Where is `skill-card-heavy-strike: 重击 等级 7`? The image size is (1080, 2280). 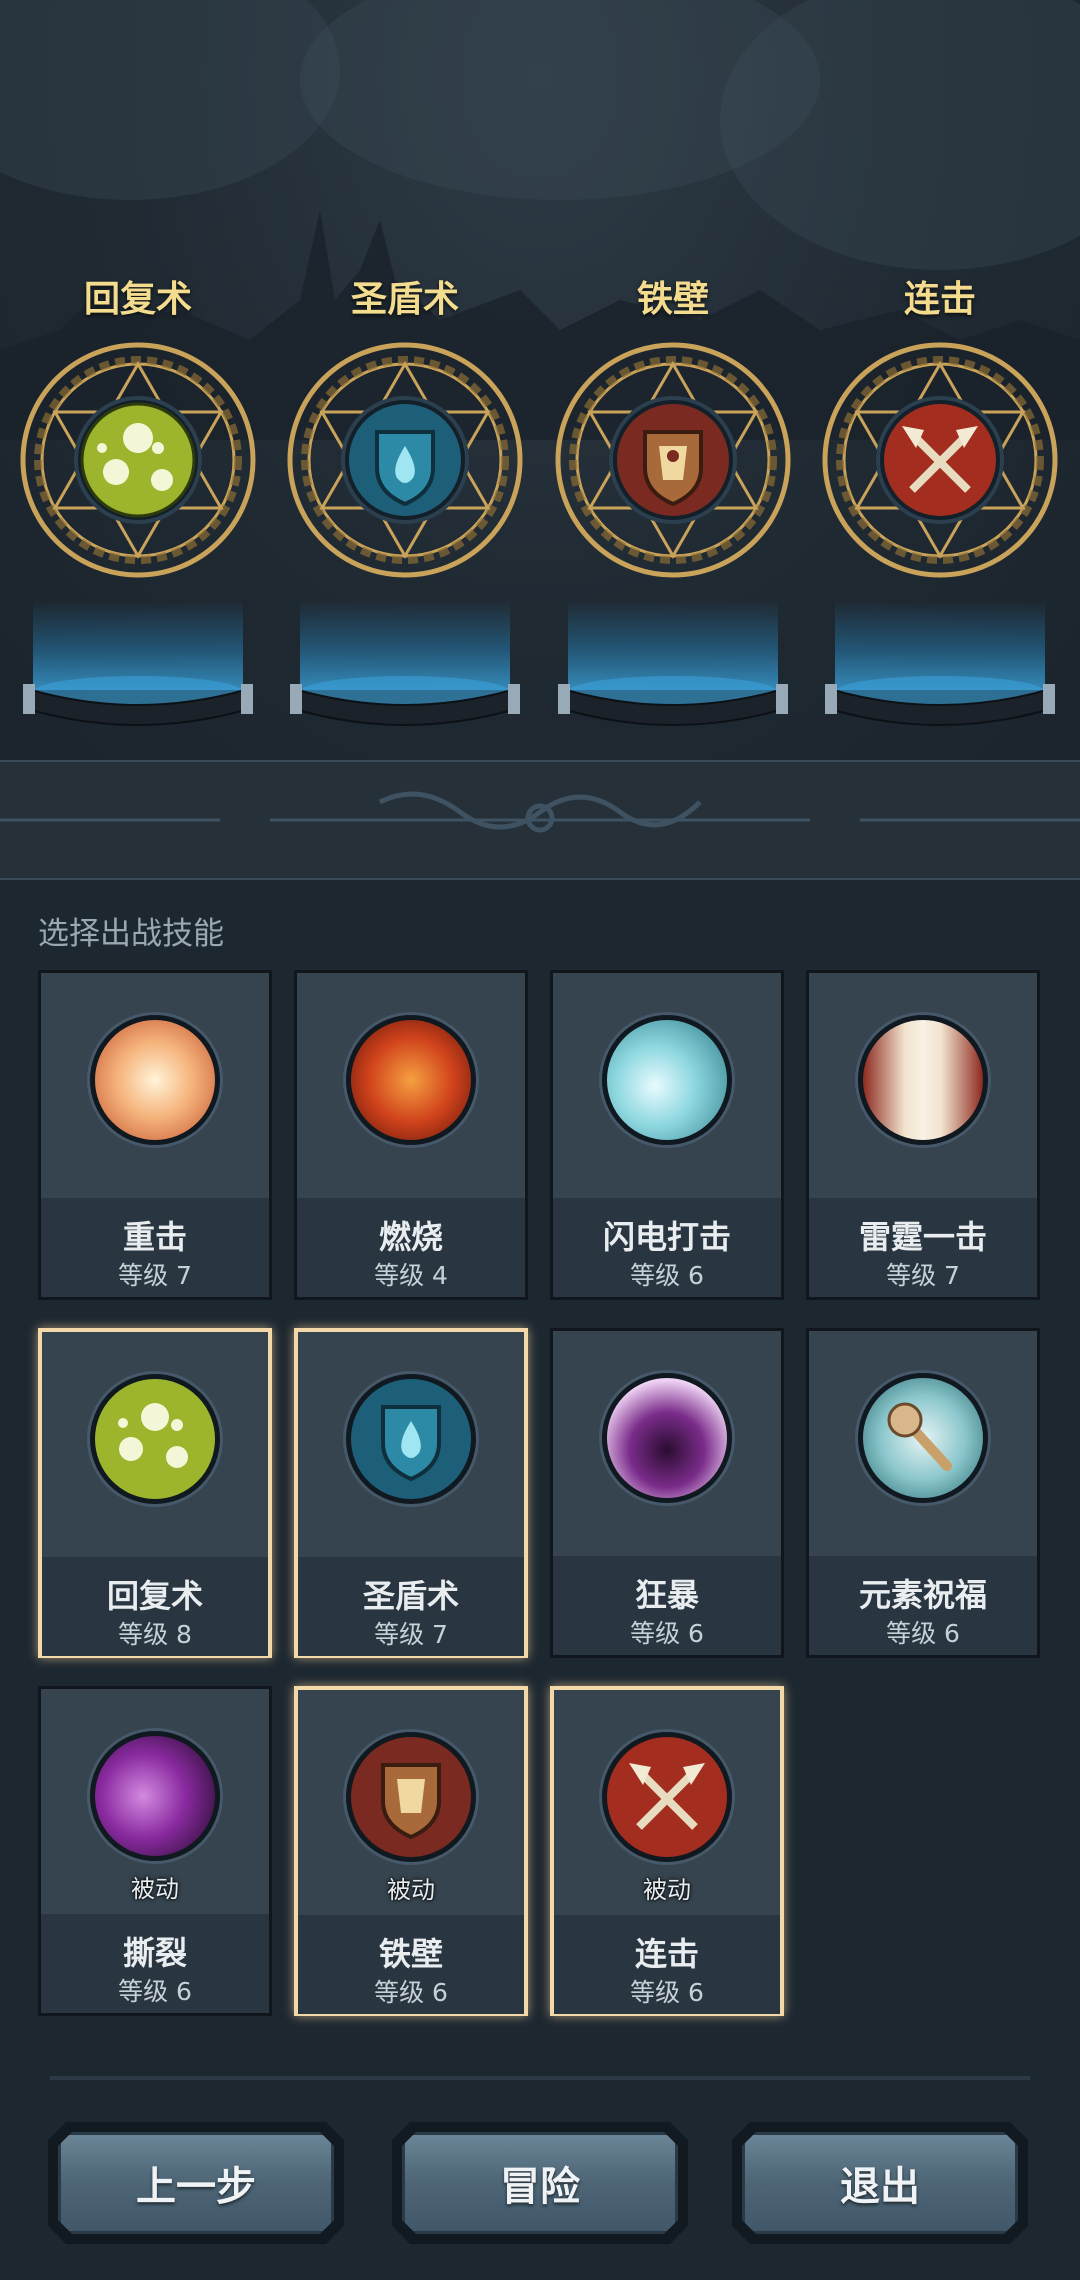 skill-card-heavy-strike: 重击 等级 7 is located at coordinates (155, 1135).